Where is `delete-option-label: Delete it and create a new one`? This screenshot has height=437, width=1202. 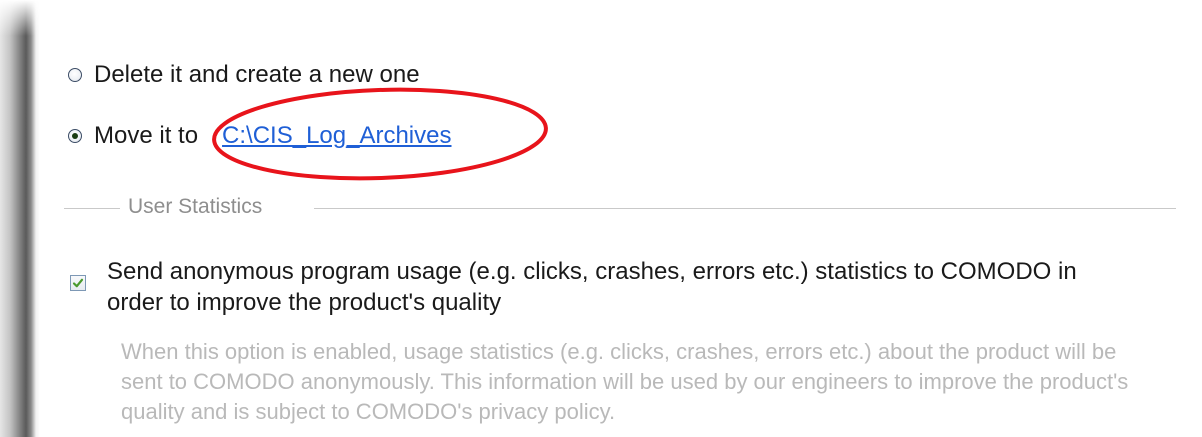
delete-option-label: Delete it and create a new one is located at coordinates (257, 75).